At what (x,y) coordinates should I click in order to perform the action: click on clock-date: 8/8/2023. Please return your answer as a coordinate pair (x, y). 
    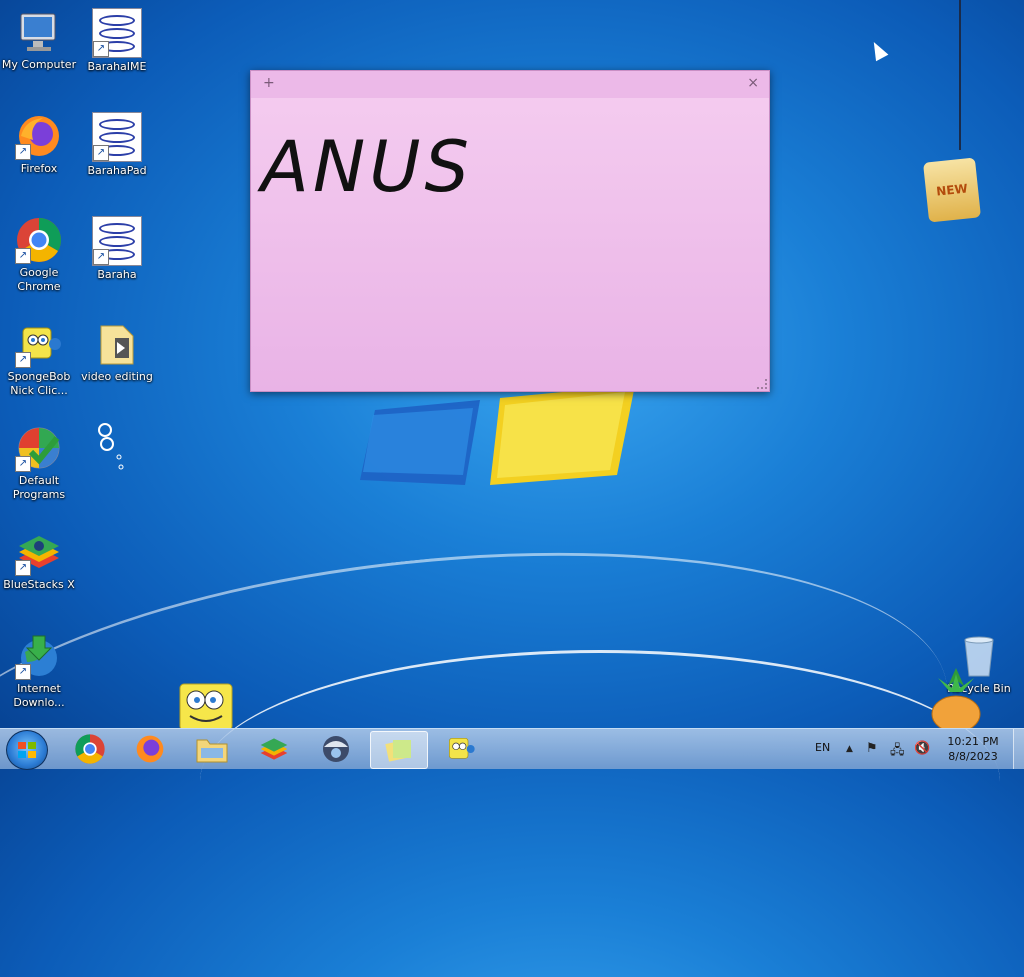
    Looking at the image, I should click on (973, 756).